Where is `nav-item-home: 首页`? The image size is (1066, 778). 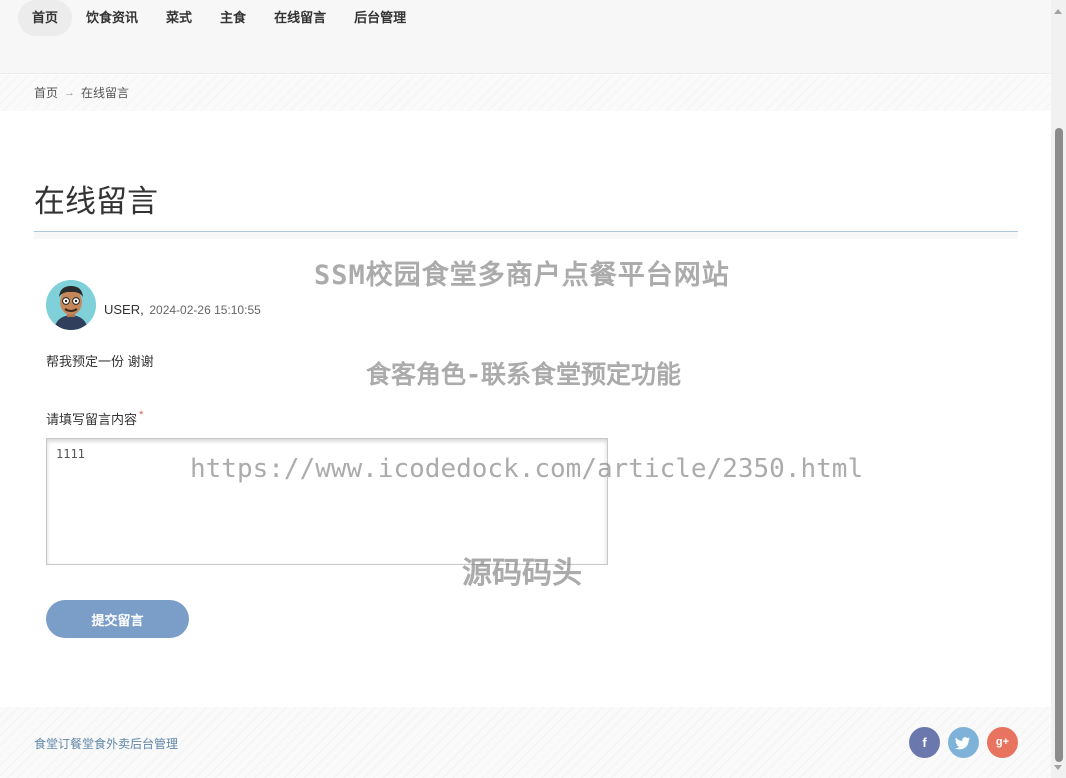 nav-item-home: 首页 is located at coordinates (45, 18).